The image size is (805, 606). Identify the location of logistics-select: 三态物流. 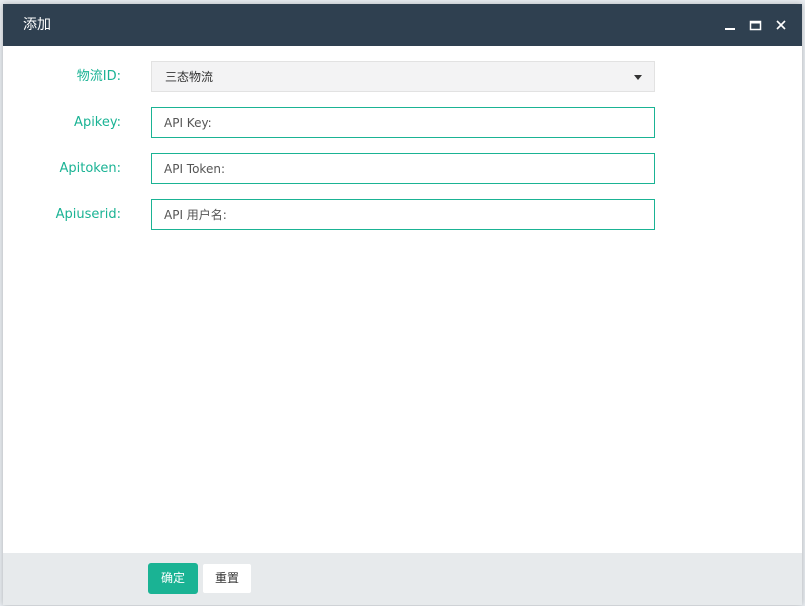
(403, 76).